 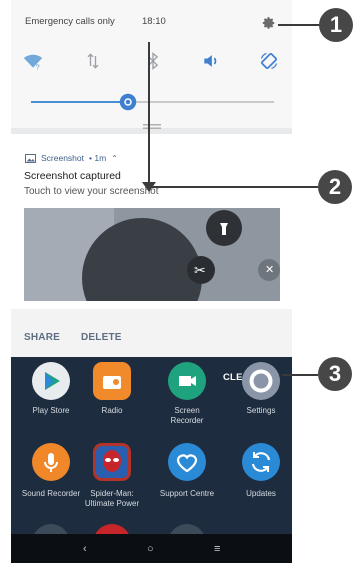 I want to click on settings-icon, so click(x=261, y=381).